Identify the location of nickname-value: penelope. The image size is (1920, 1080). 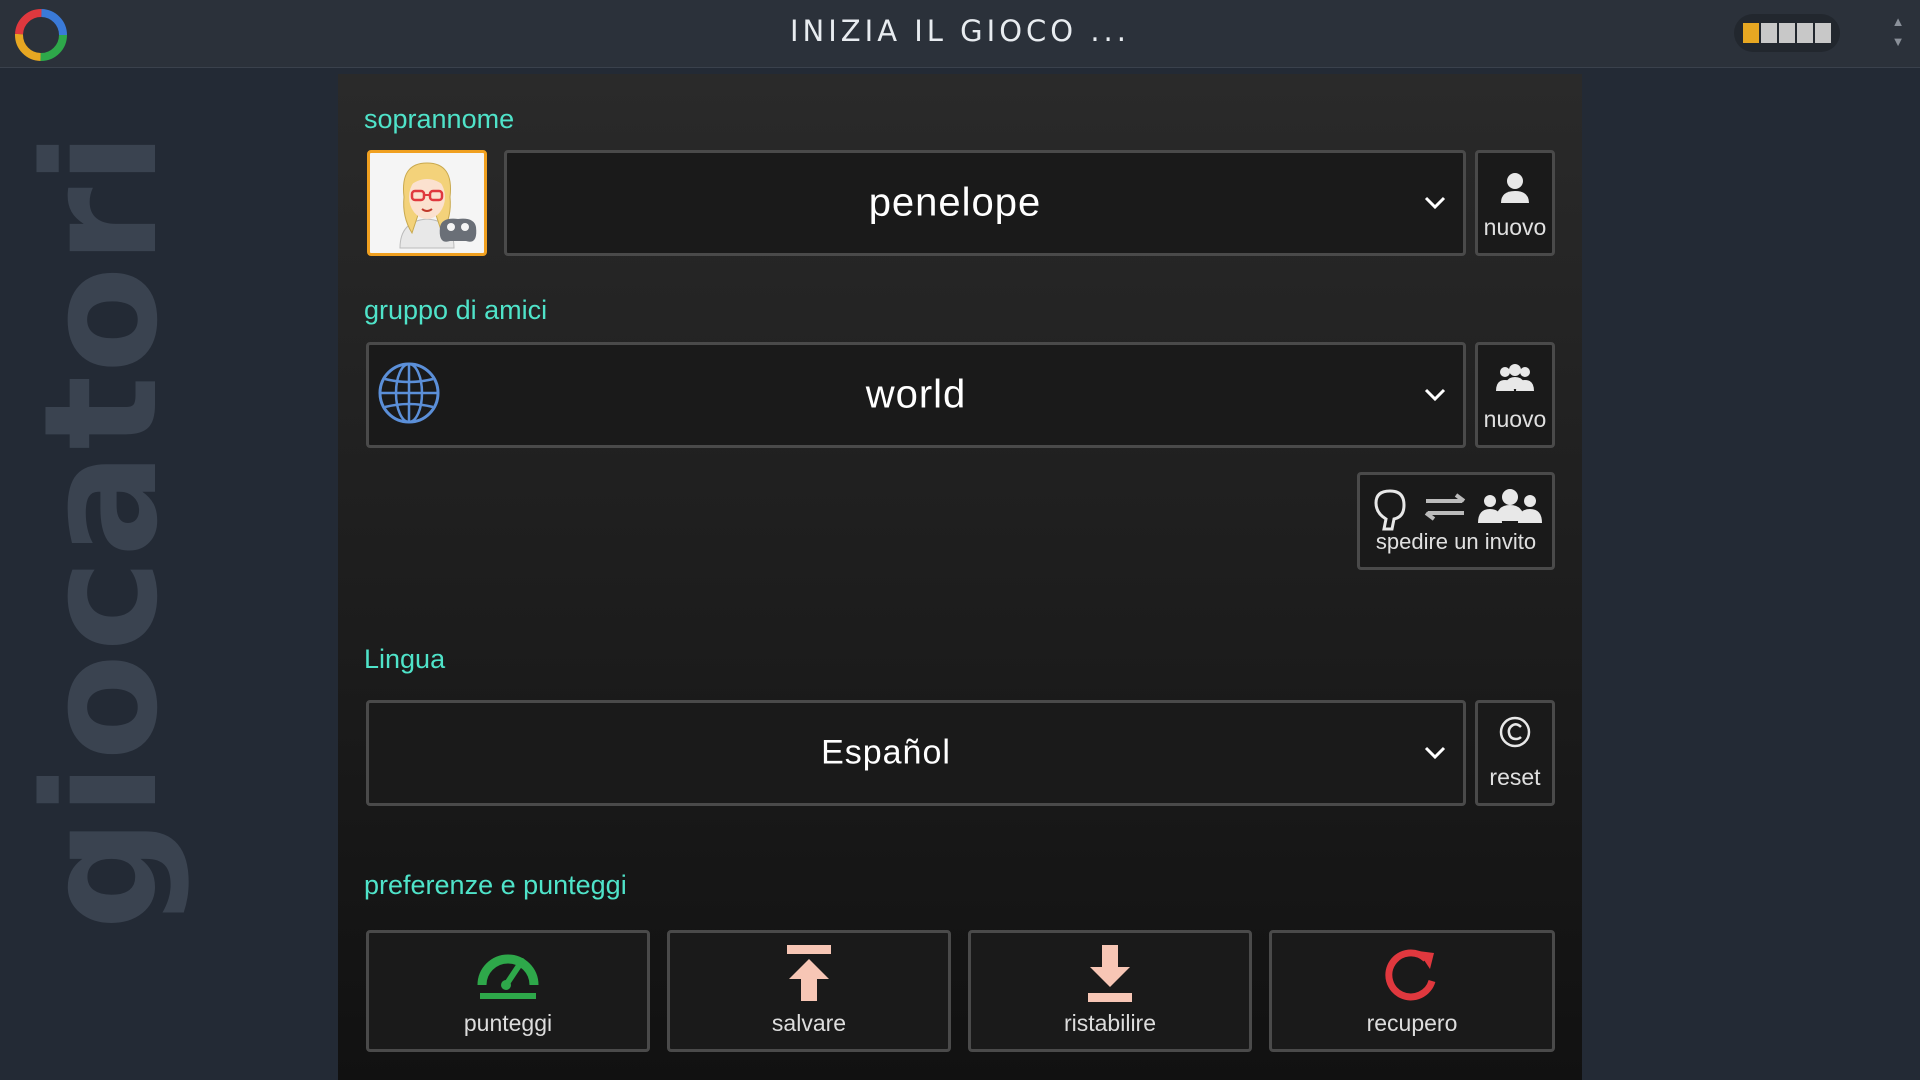
(955, 202).